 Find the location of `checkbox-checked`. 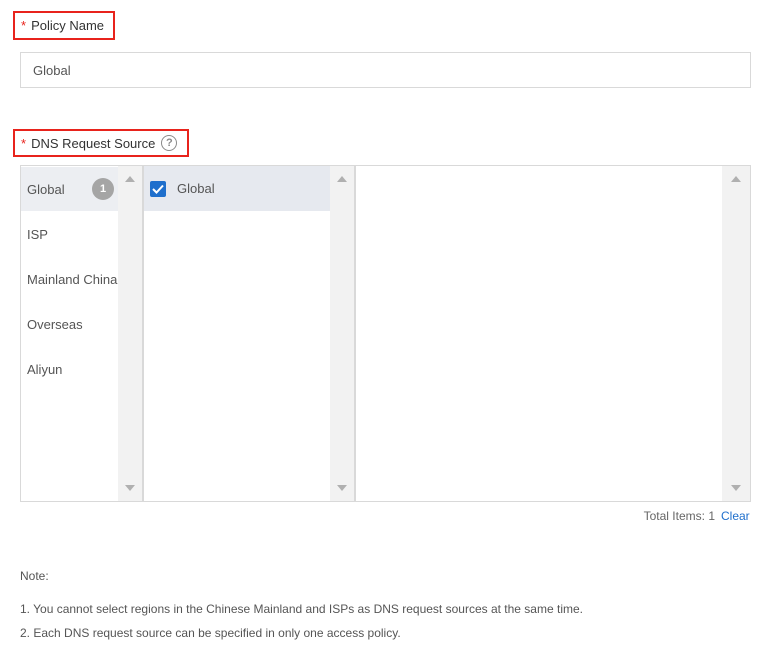

checkbox-checked is located at coordinates (158, 188).